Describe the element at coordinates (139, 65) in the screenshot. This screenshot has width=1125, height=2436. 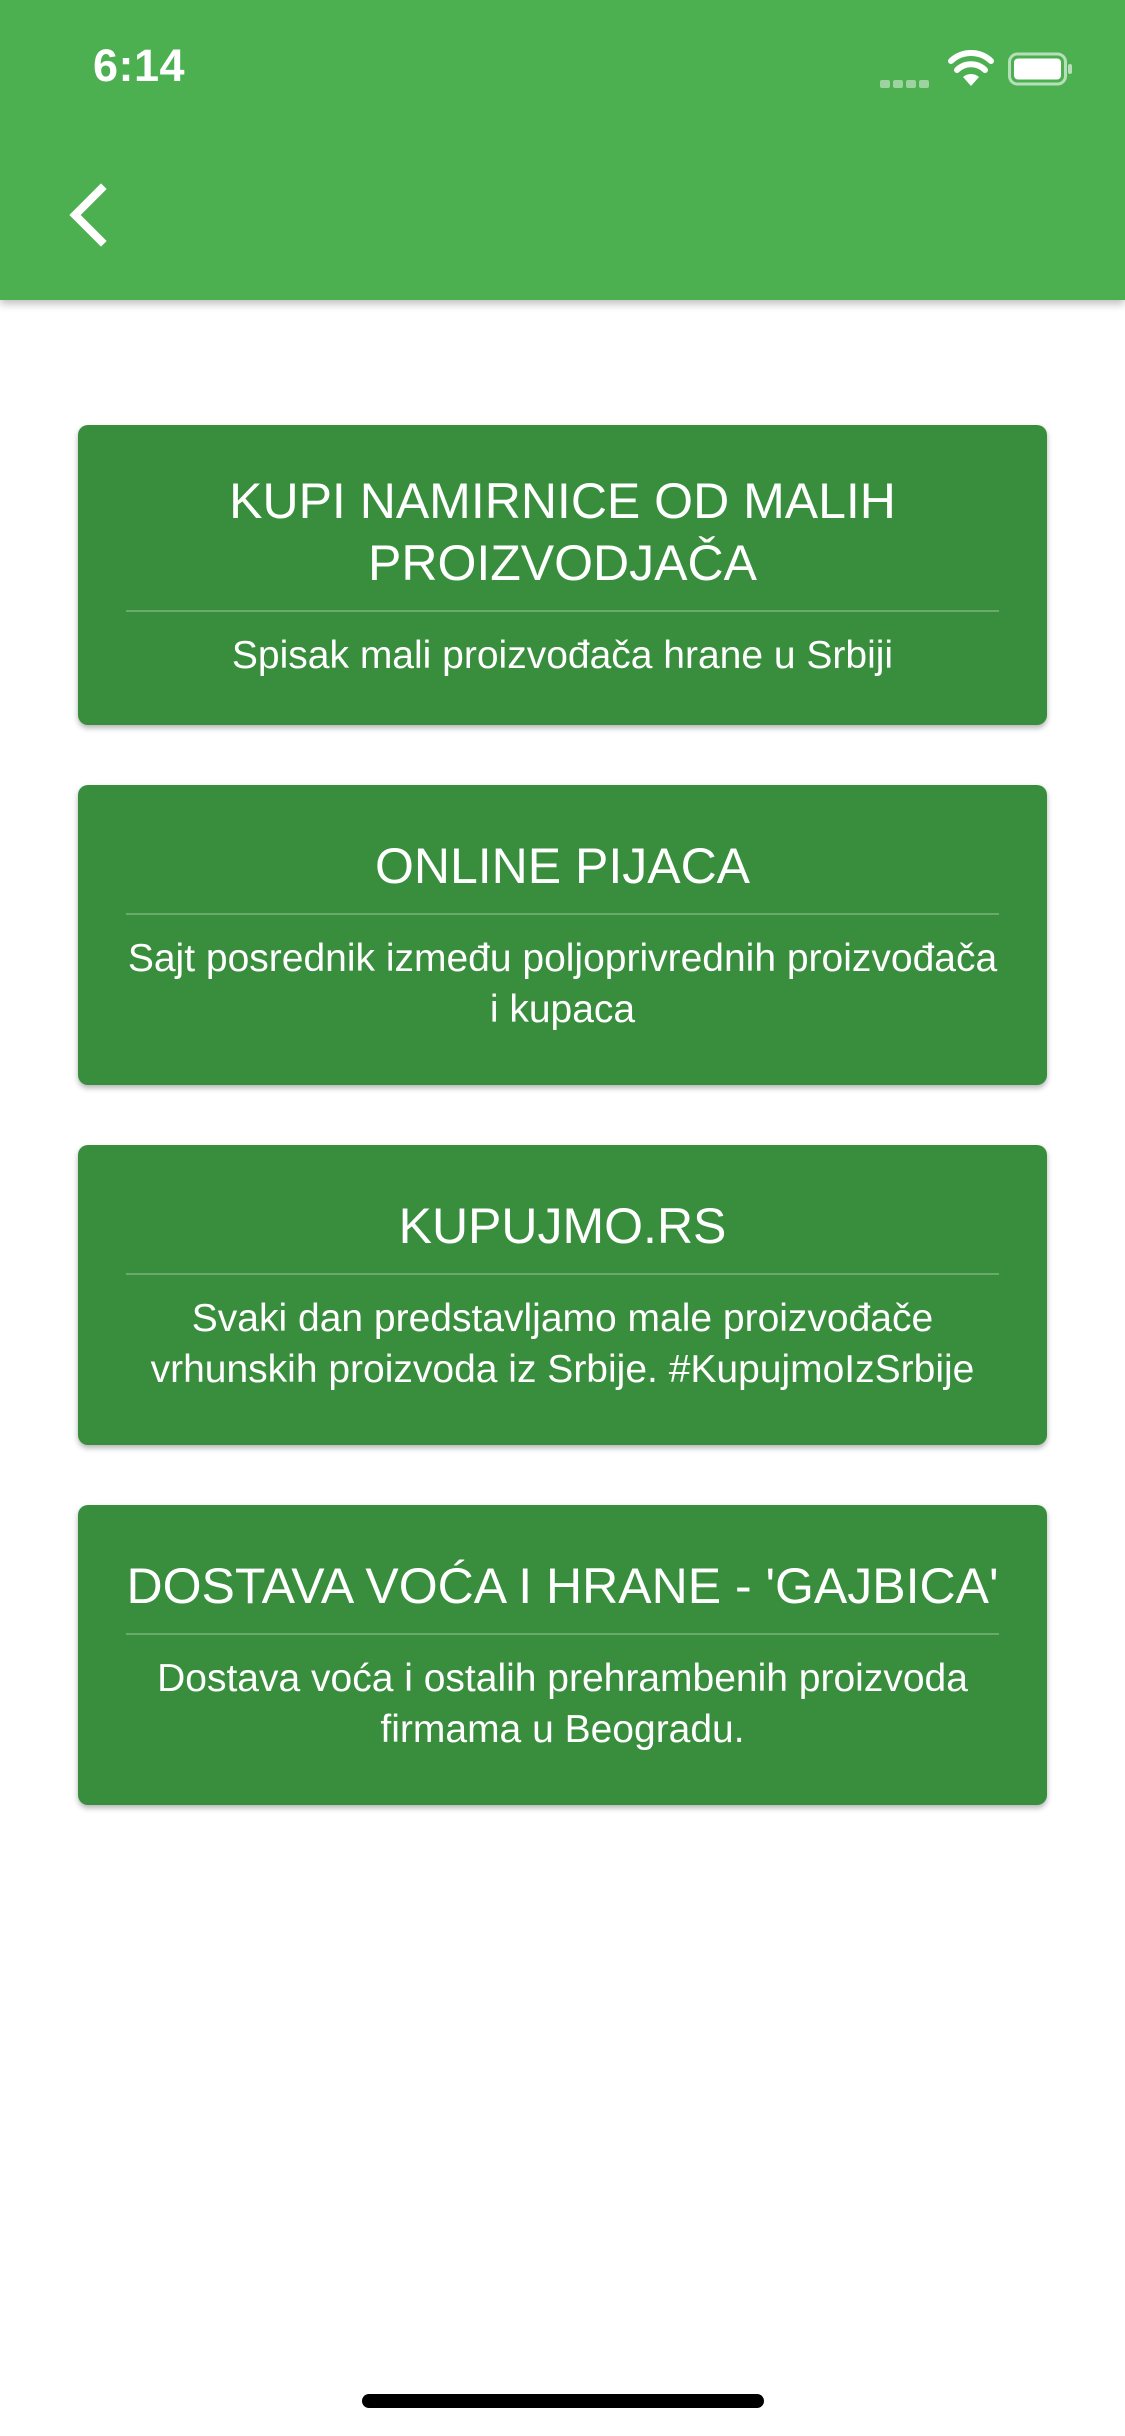
I see `status-time: 6:14` at that location.